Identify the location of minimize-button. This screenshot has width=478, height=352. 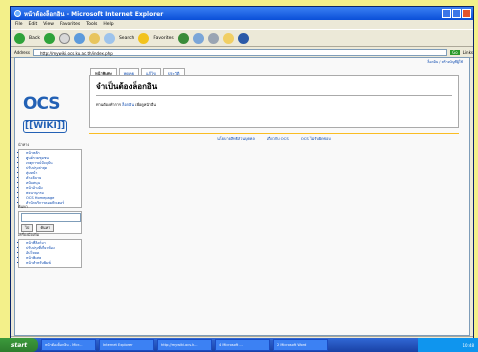
(446, 13).